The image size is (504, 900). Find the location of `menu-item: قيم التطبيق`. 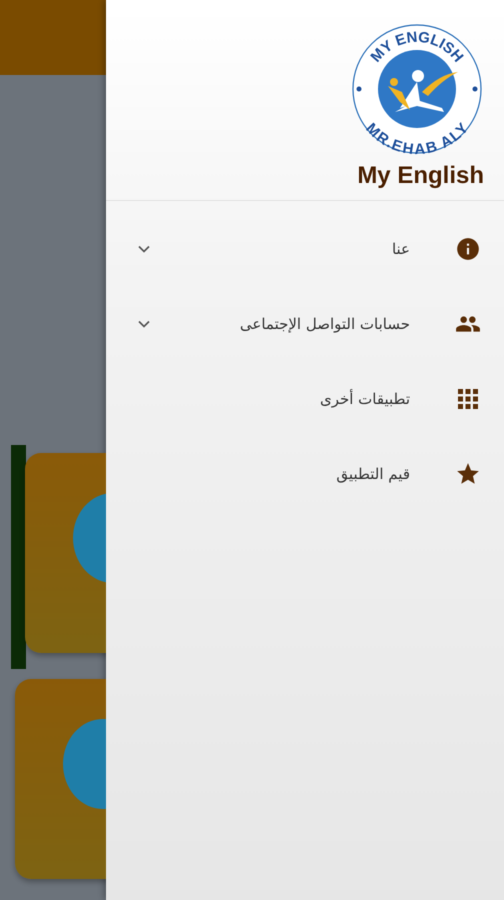

menu-item: قيم التطبيق is located at coordinates (305, 473).